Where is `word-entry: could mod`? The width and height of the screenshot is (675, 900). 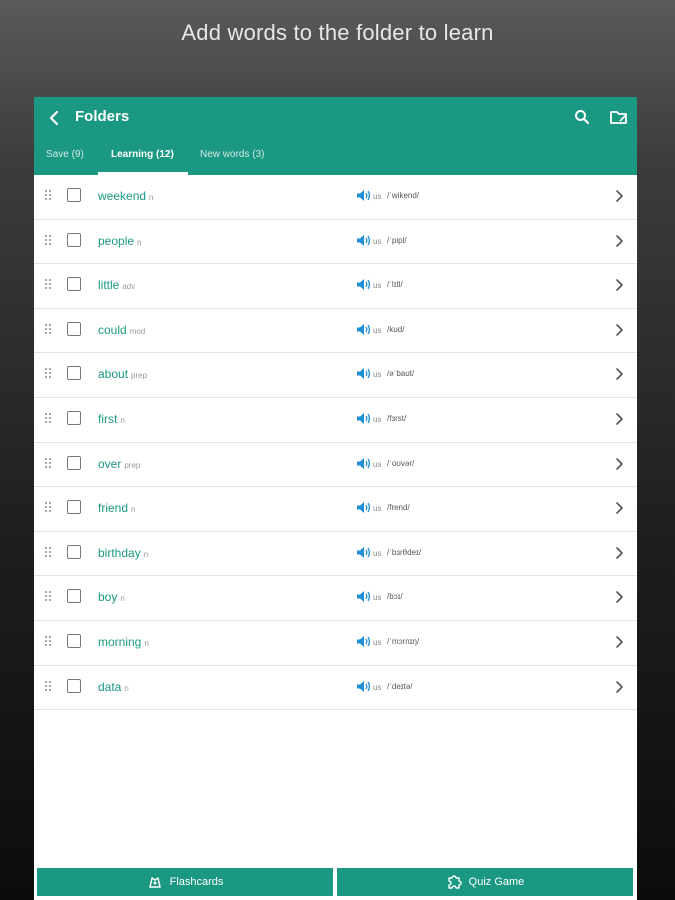 word-entry: could mod is located at coordinates (121, 330).